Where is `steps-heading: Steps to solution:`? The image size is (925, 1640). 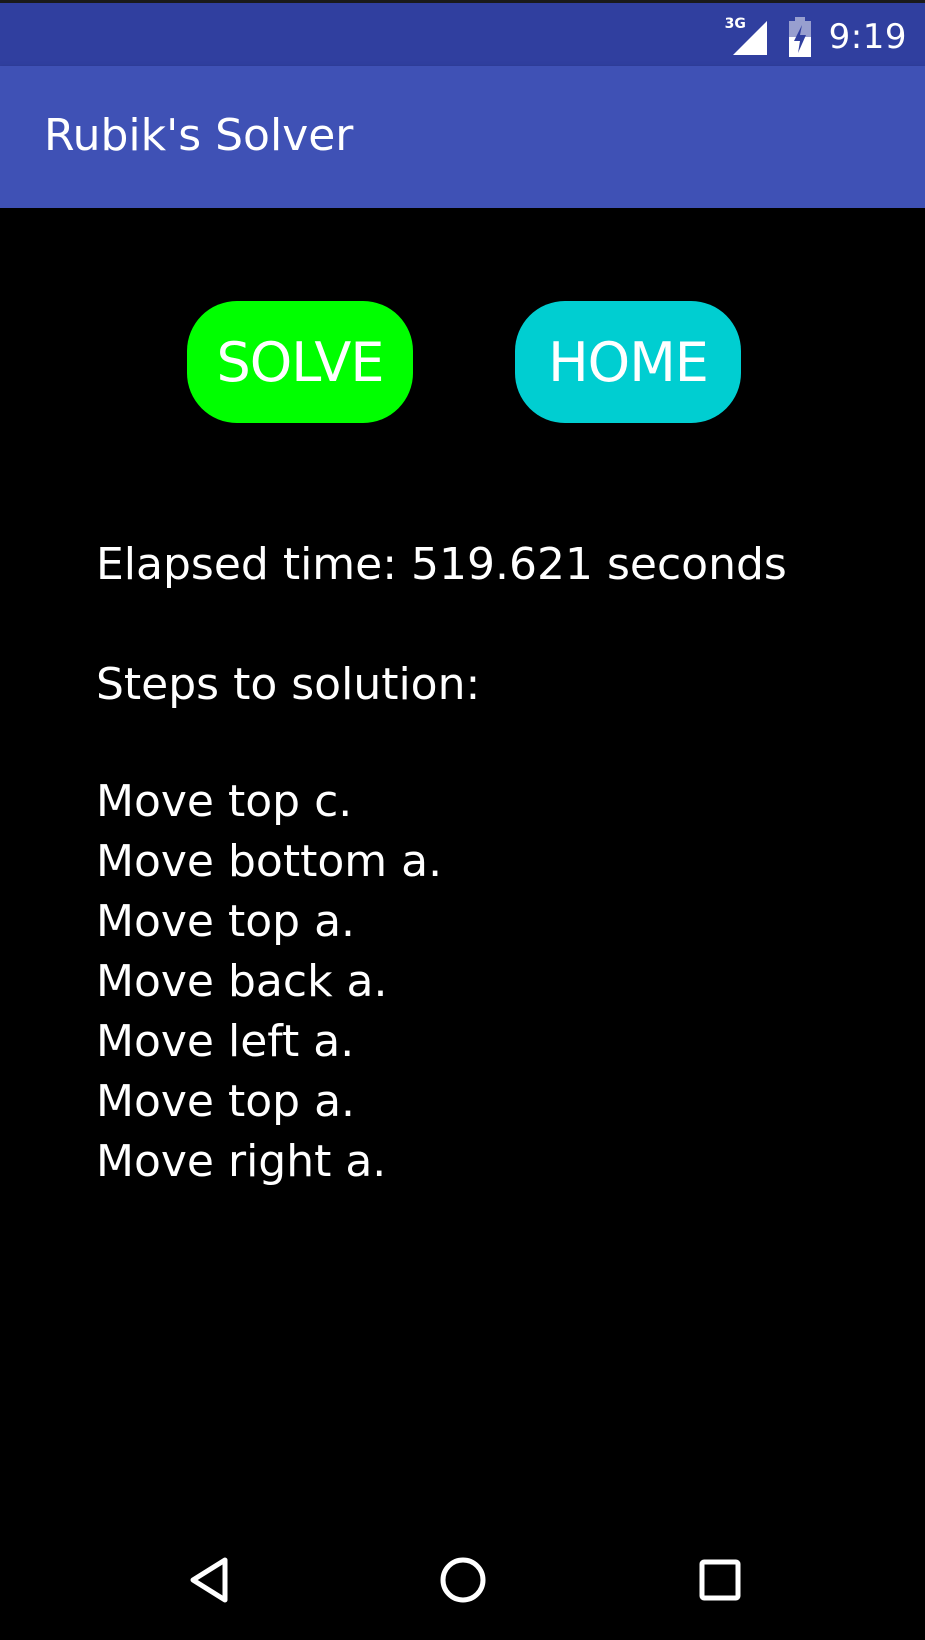 steps-heading: Steps to solution: is located at coordinates (288, 684).